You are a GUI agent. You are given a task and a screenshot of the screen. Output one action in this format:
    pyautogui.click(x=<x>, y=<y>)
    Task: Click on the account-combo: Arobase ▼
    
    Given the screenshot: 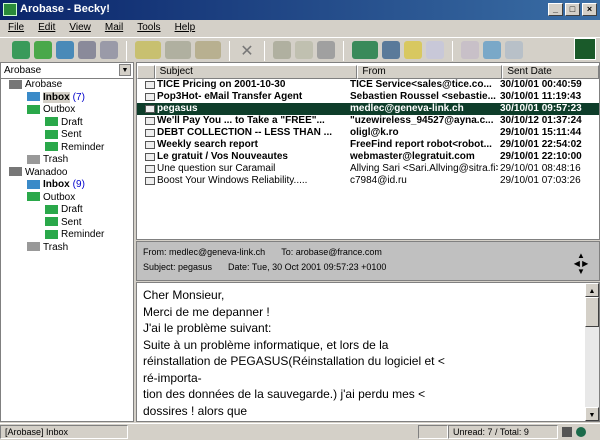 What is the action you would take?
    pyautogui.click(x=67, y=71)
    